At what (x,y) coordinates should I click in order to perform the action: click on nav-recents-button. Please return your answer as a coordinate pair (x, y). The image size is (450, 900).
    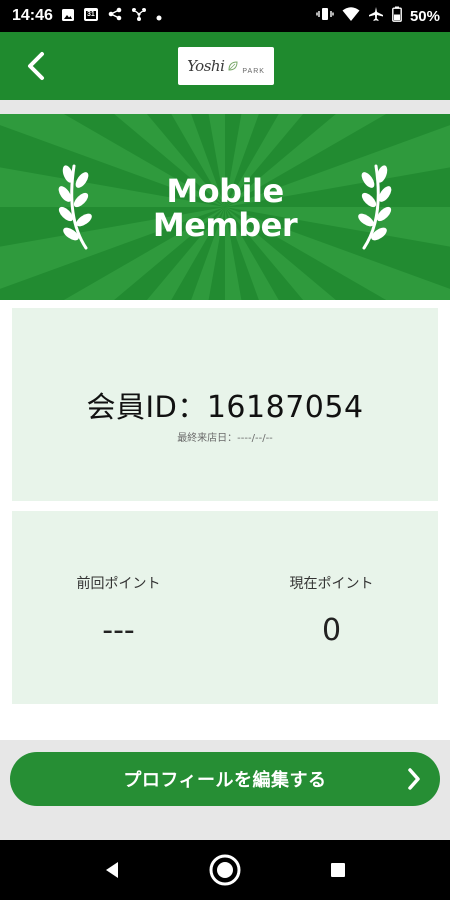
    Looking at the image, I should click on (338, 870).